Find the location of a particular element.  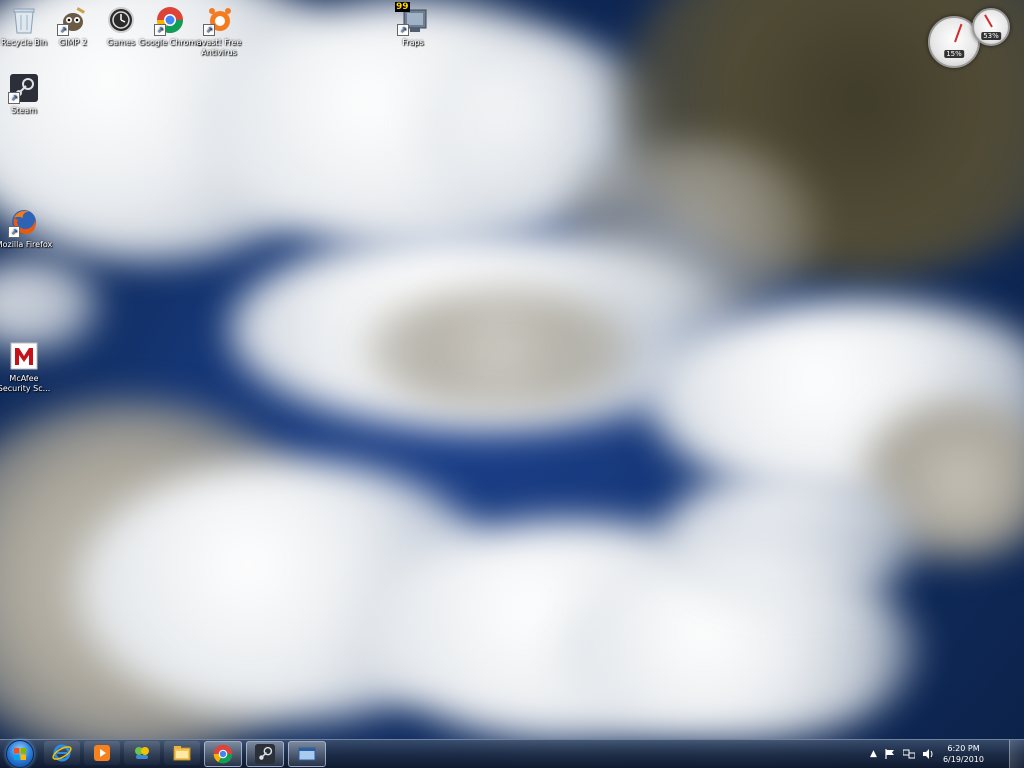

system-tray: ▲ 6:20 PM 6/19/2010 is located at coordinates (927, 754).